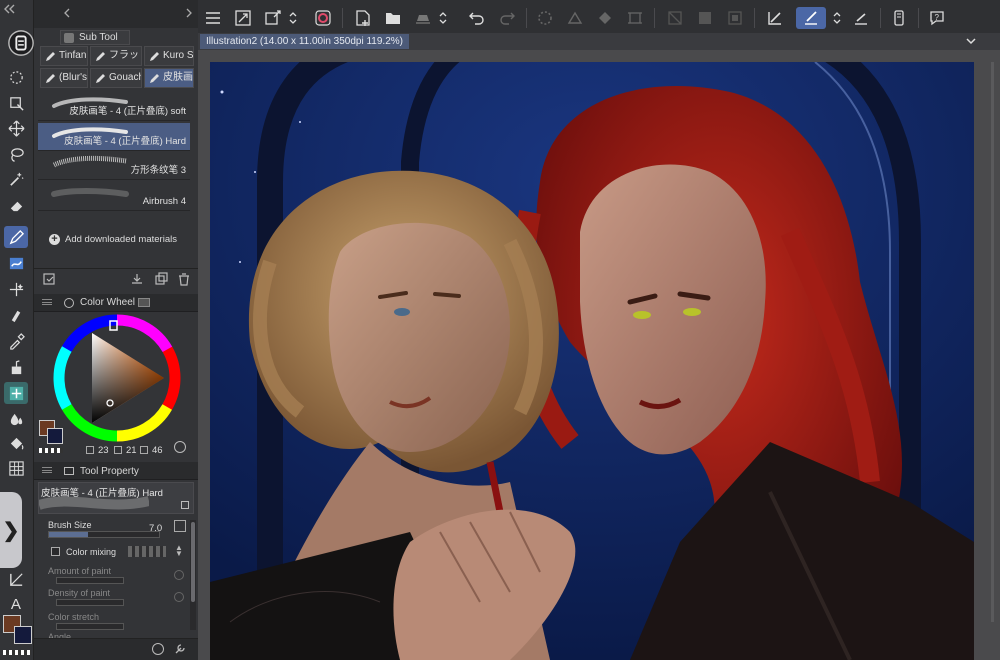 This screenshot has width=1000, height=660. What do you see at coordinates (114, 107) in the screenshot?
I see `brush-item: 皮肤画笔 - 4 (正片叠底) soft` at bounding box center [114, 107].